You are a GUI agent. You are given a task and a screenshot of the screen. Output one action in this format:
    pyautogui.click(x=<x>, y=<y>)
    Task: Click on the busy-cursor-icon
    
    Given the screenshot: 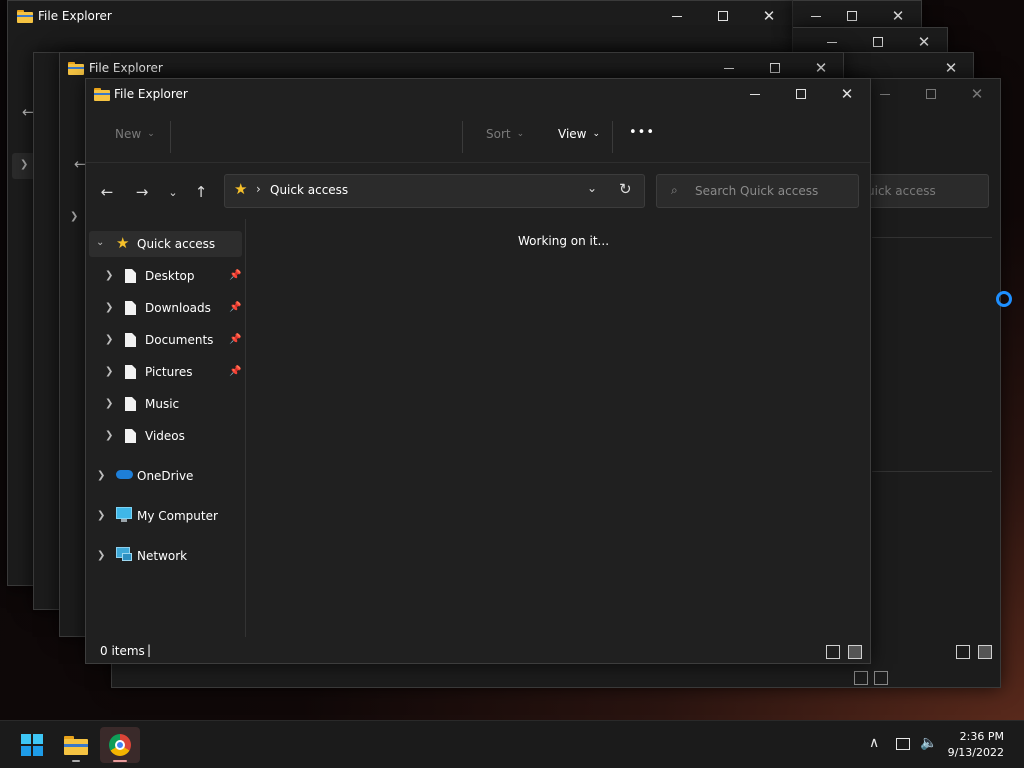 What is the action you would take?
    pyautogui.click(x=1004, y=299)
    